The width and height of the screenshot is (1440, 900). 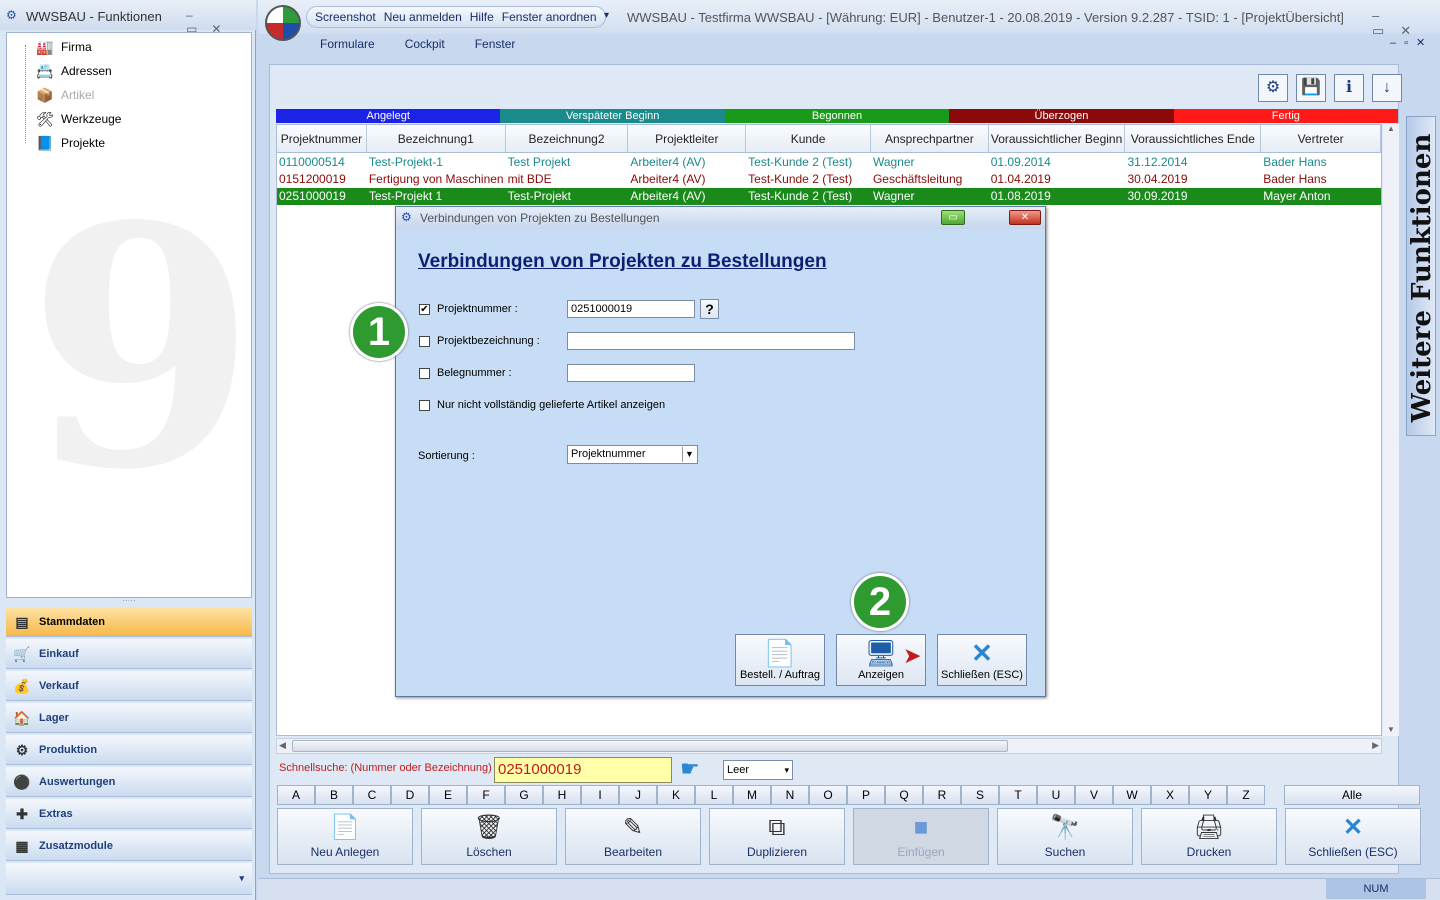 What do you see at coordinates (638, 795) in the screenshot?
I see `letter-j-button: J` at bounding box center [638, 795].